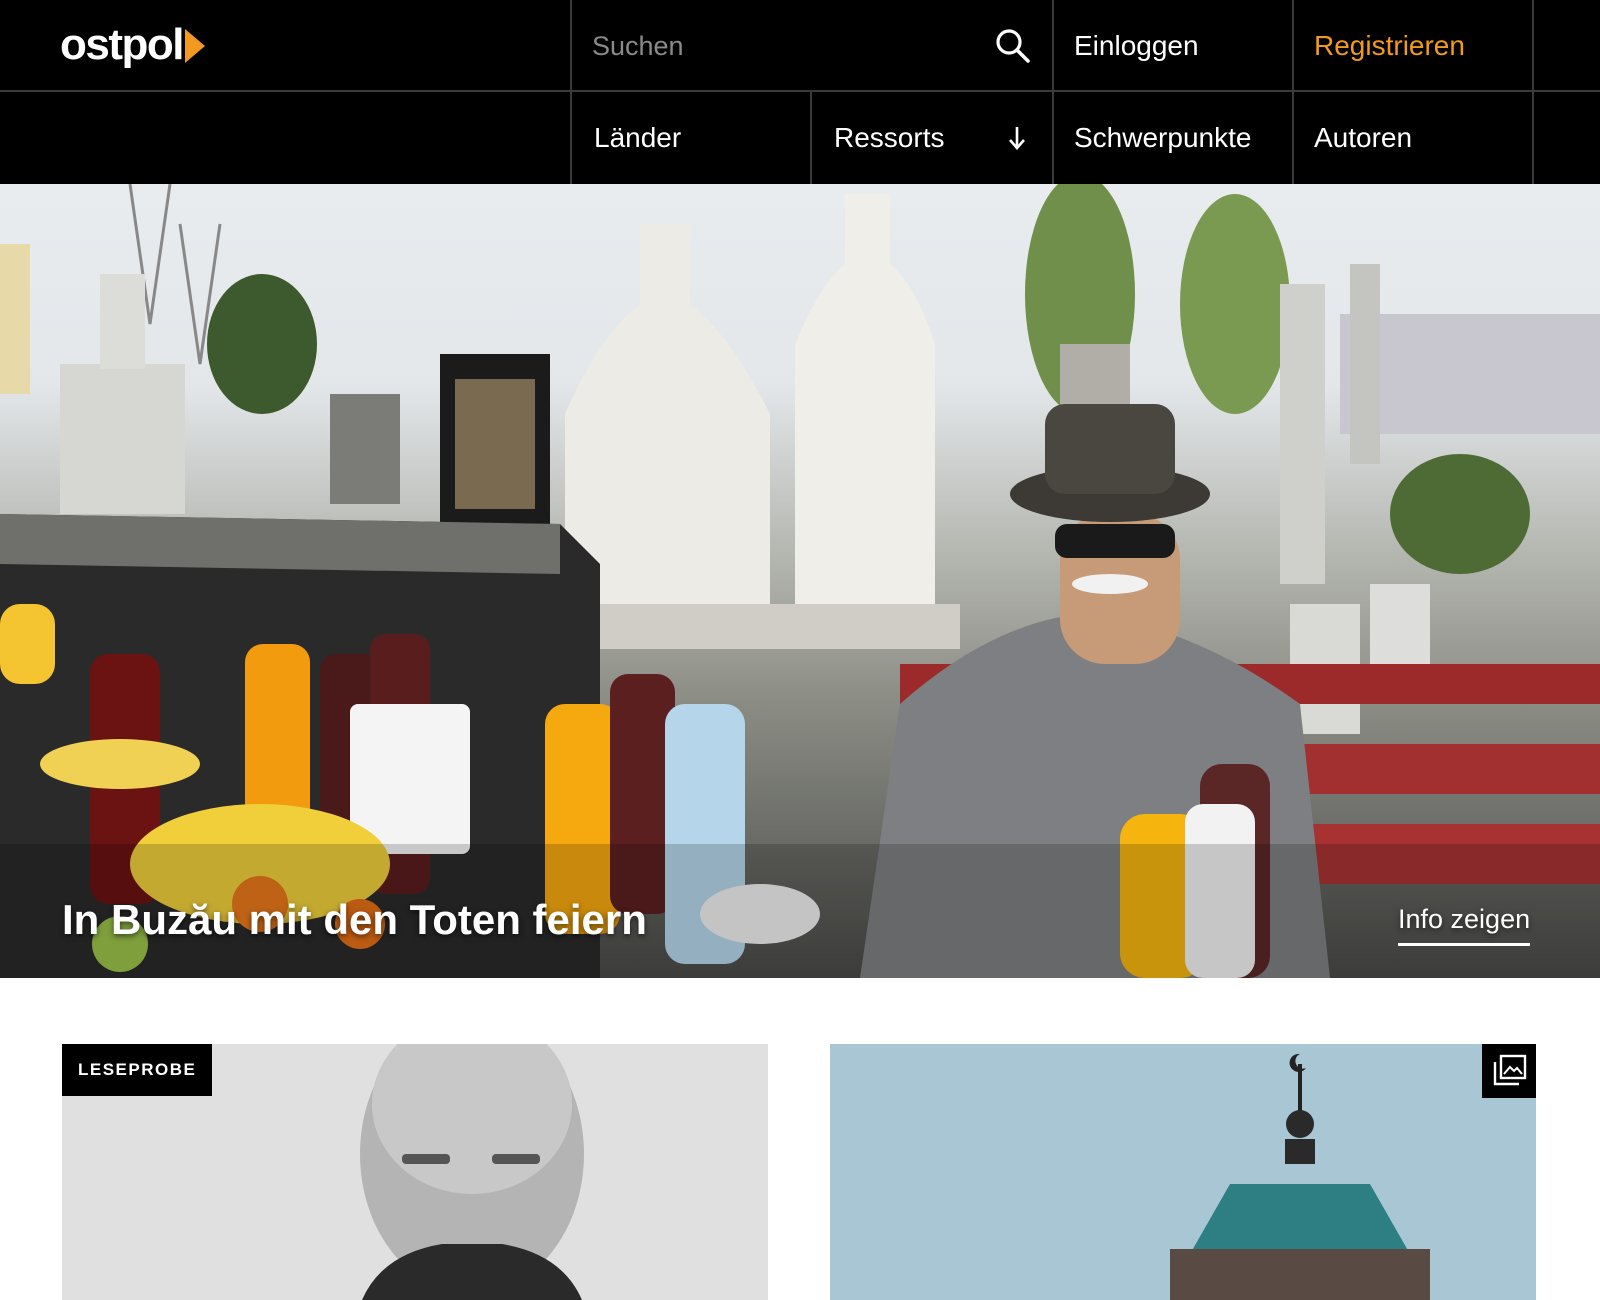 Image resolution: width=1600 pixels, height=1300 pixels. I want to click on gallery-card, so click(1183, 1172).